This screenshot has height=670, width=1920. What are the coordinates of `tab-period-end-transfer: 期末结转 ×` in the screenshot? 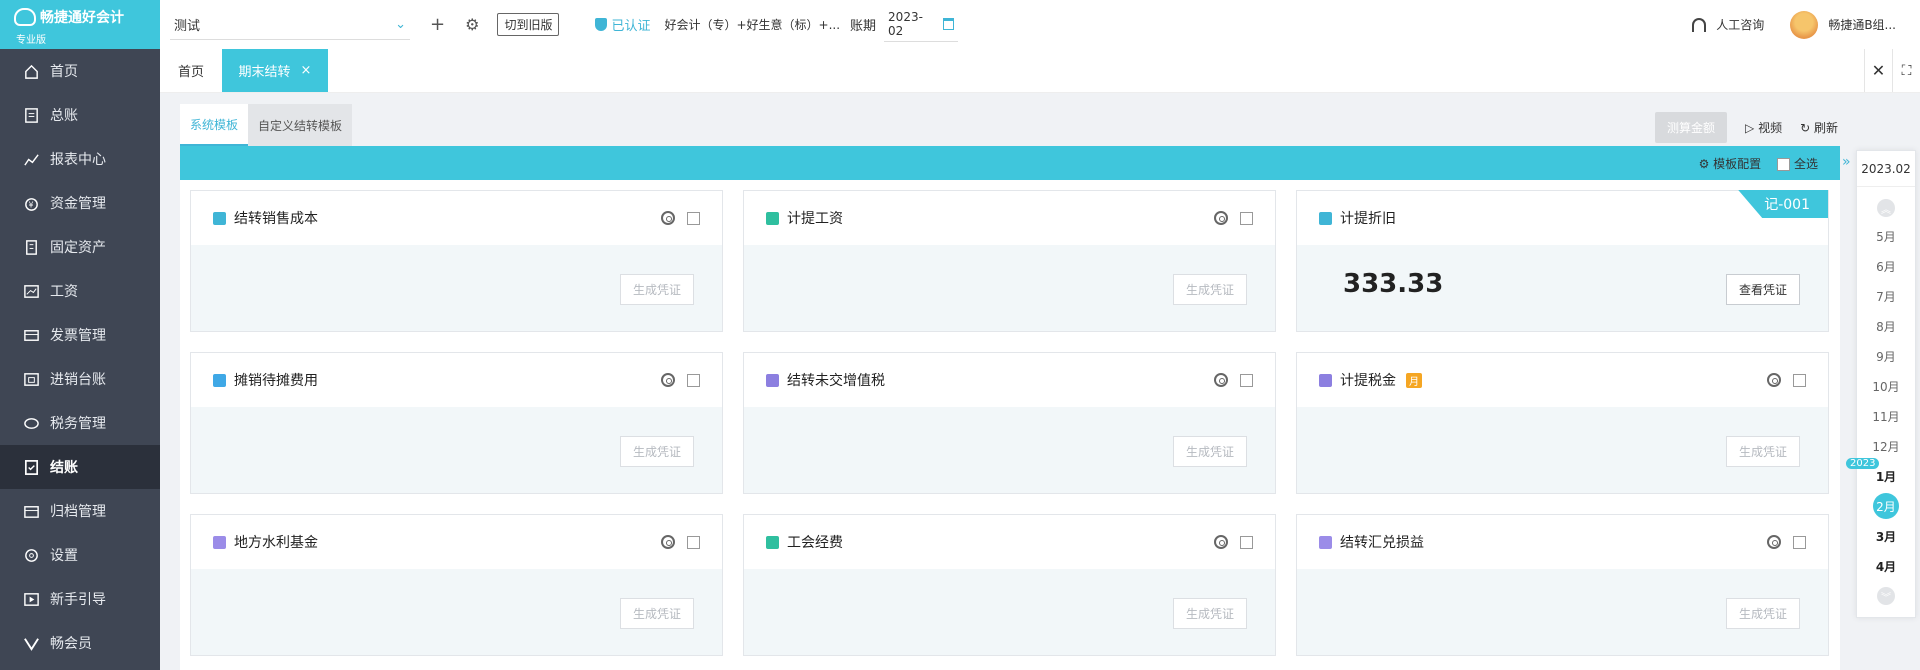 It's located at (275, 70).